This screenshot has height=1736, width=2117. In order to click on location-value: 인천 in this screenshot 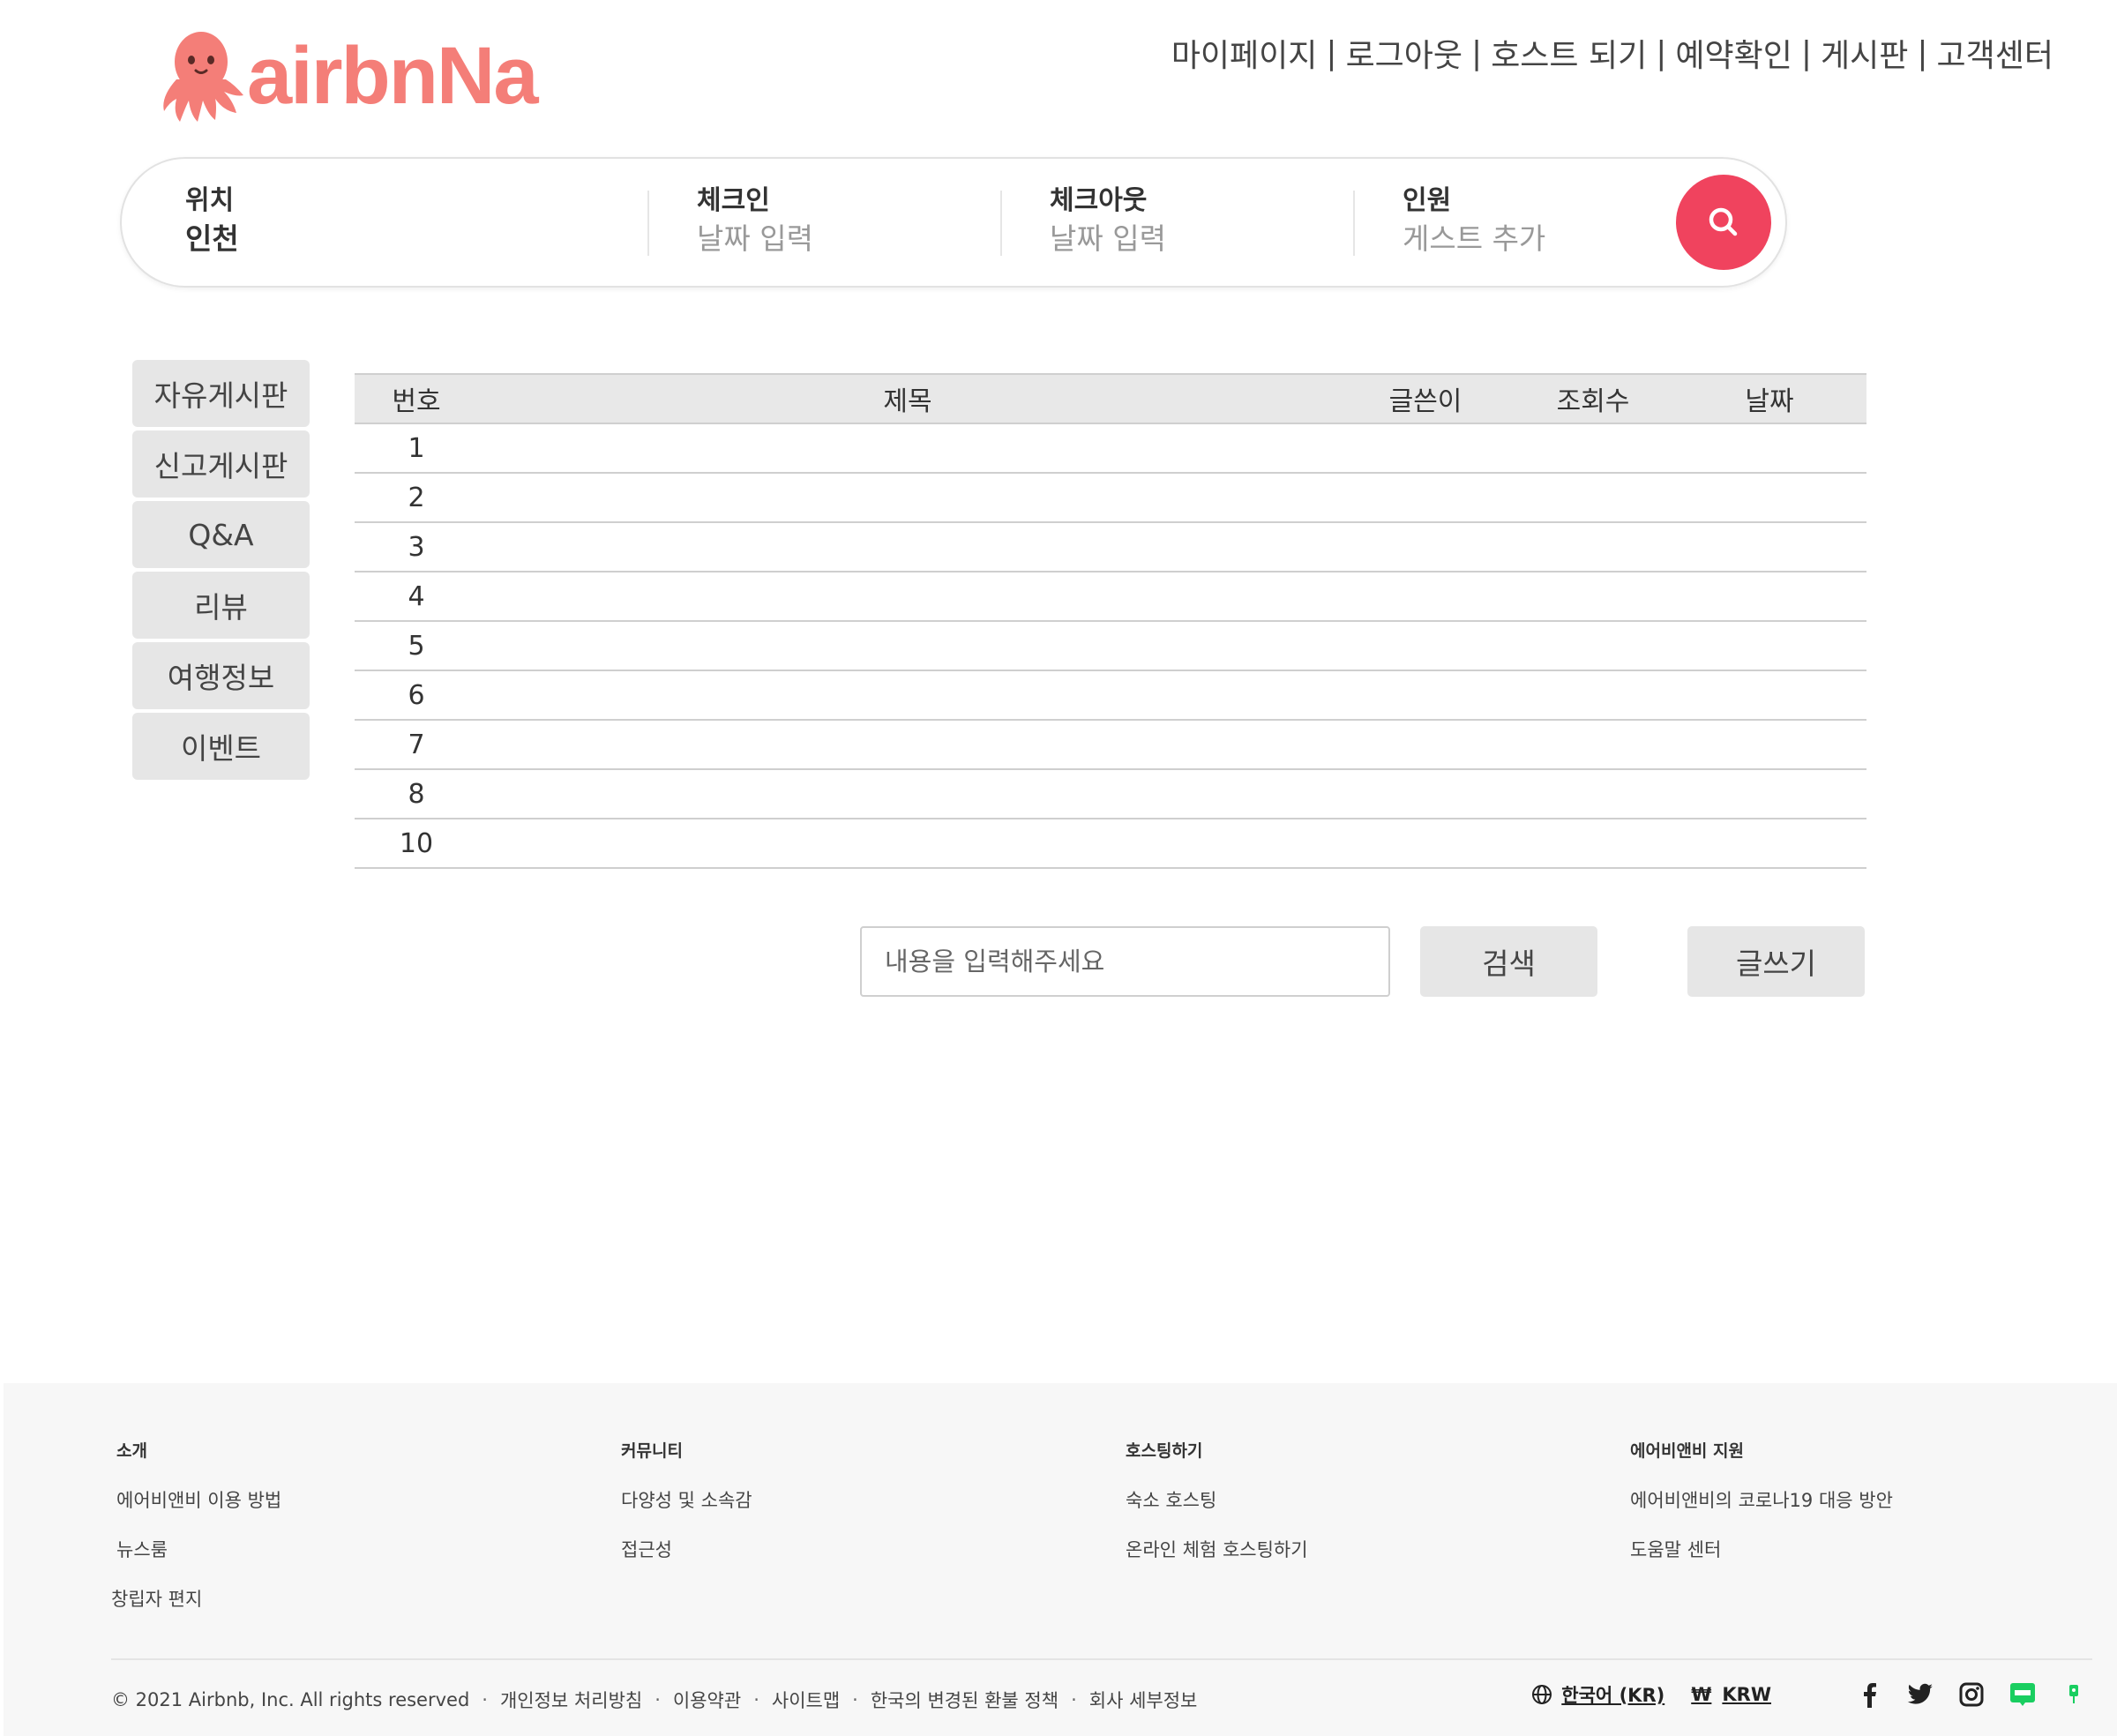, I will do `click(379, 239)`.